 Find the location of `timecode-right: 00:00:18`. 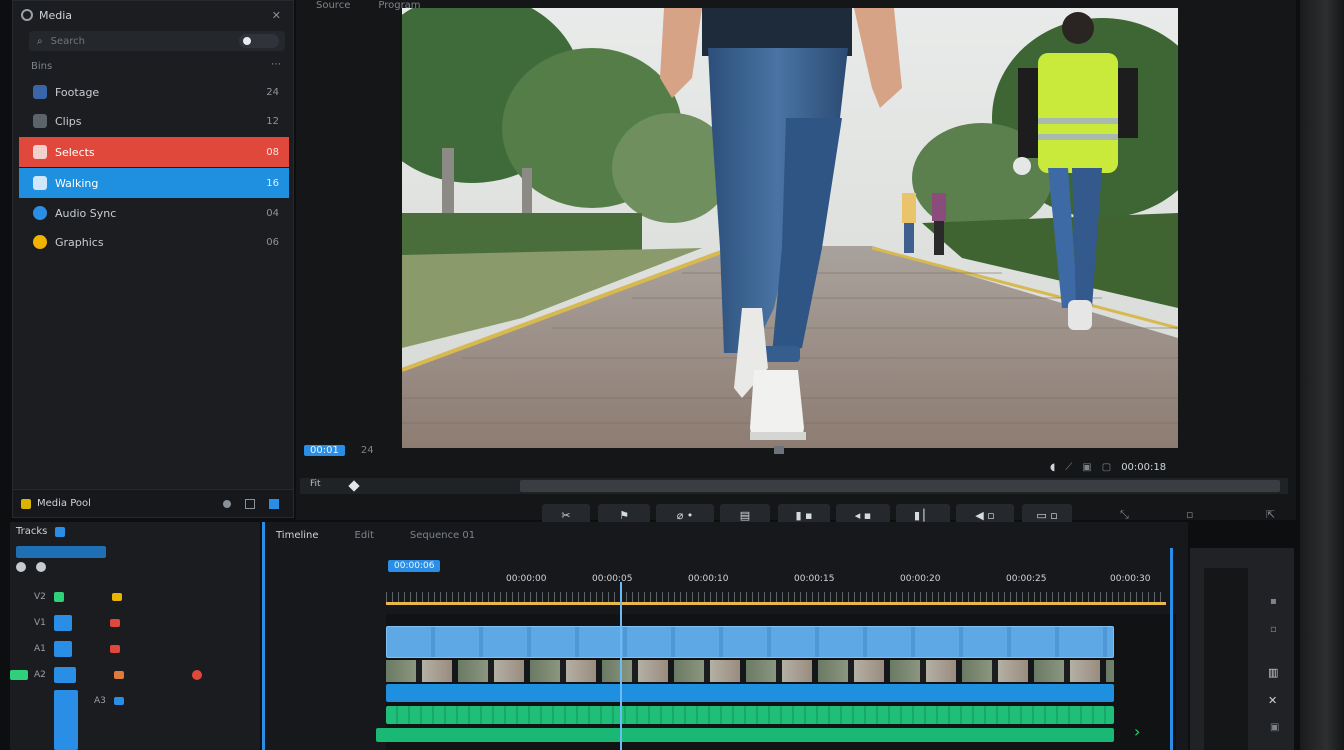

timecode-right: 00:00:18 is located at coordinates (1144, 467).